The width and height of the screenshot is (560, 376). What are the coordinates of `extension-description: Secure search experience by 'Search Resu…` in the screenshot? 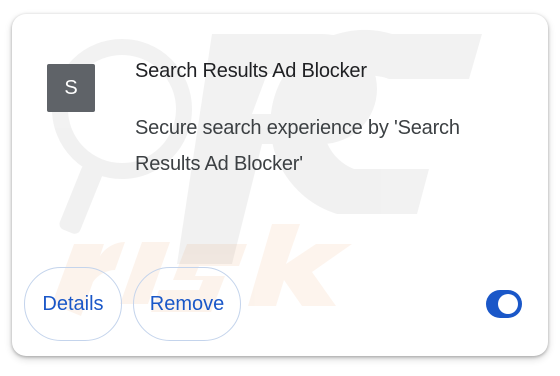 It's located at (297, 146).